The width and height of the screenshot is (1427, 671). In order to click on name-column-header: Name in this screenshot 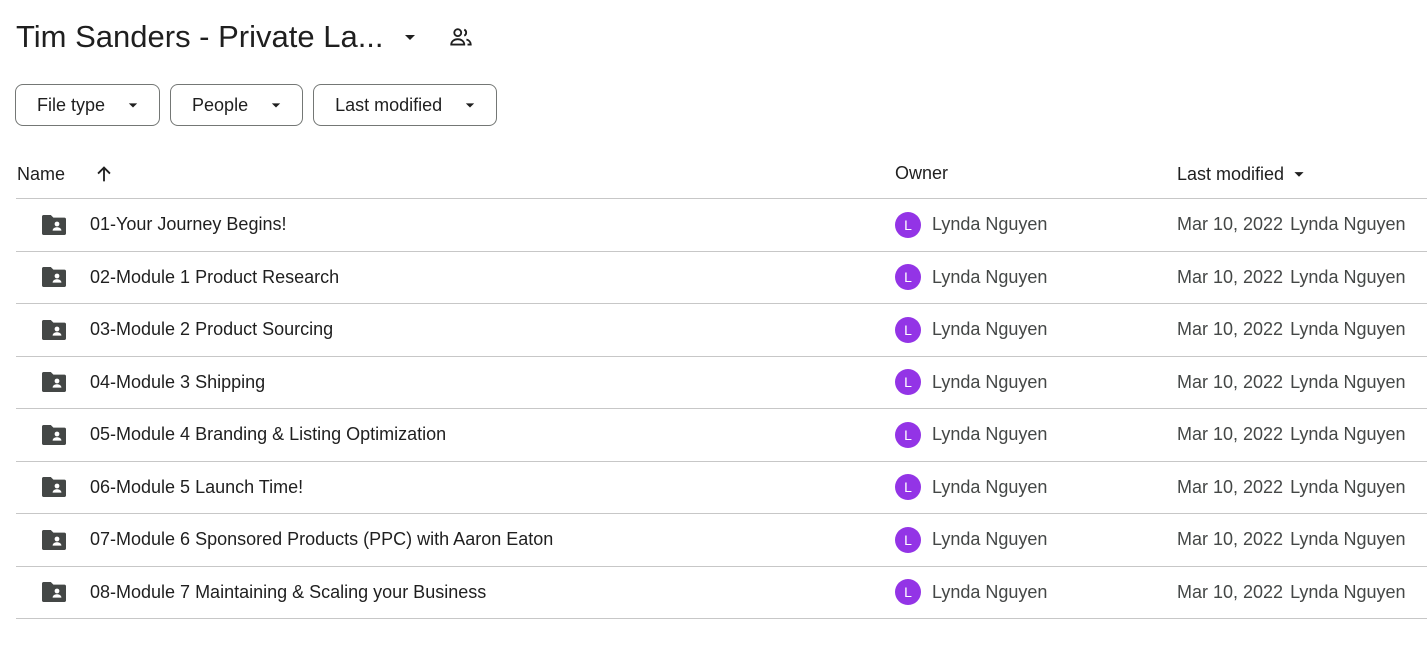, I will do `click(66, 174)`.